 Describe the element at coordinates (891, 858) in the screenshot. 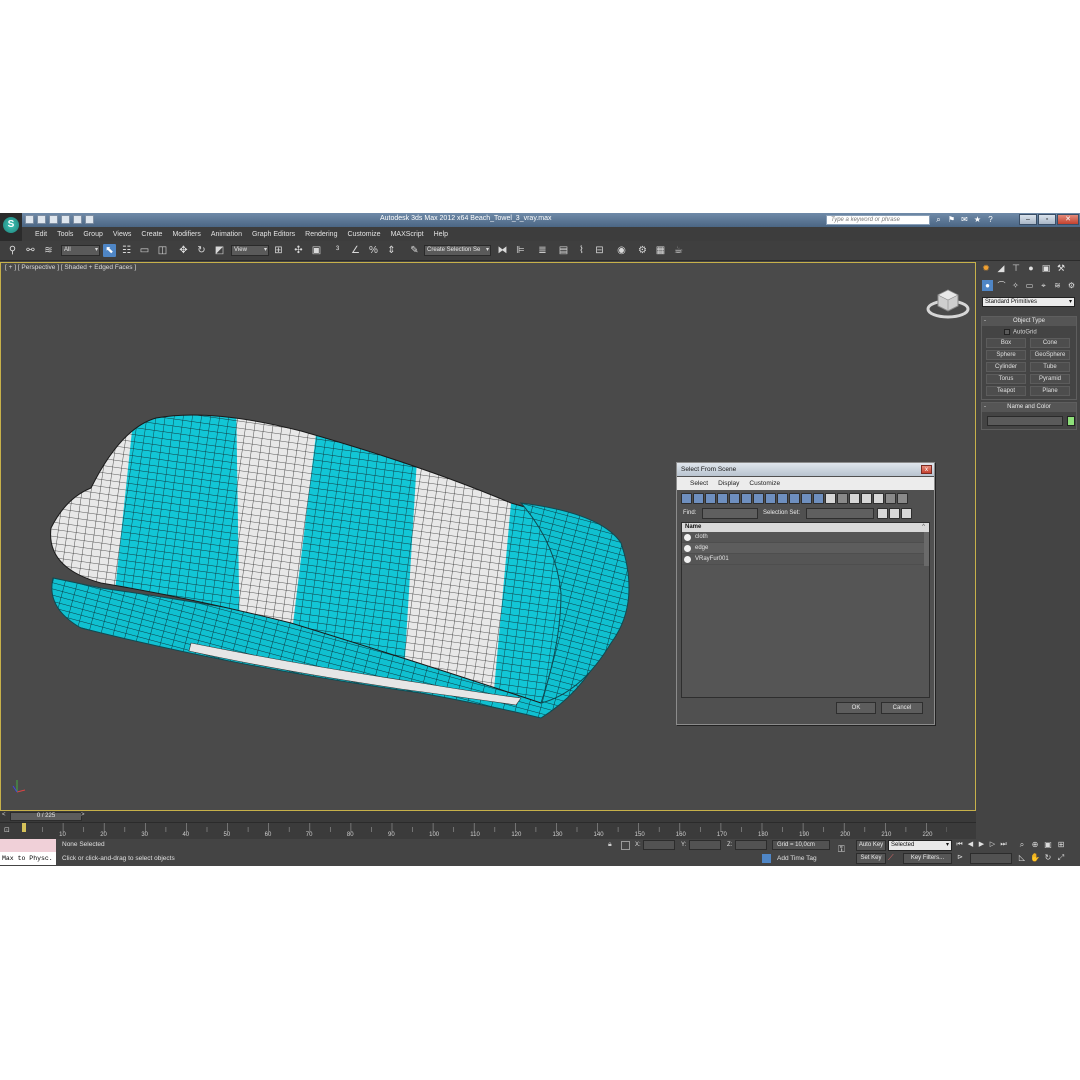

I see `default-in-out-tangent-icon: ⟋` at that location.